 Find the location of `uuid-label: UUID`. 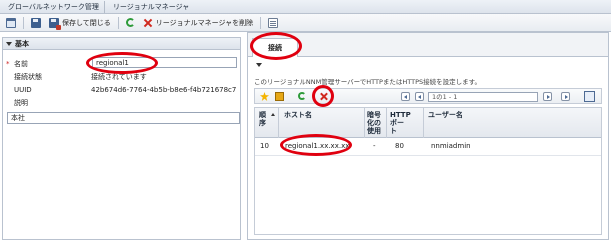

uuid-label: UUID is located at coordinates (23, 90).